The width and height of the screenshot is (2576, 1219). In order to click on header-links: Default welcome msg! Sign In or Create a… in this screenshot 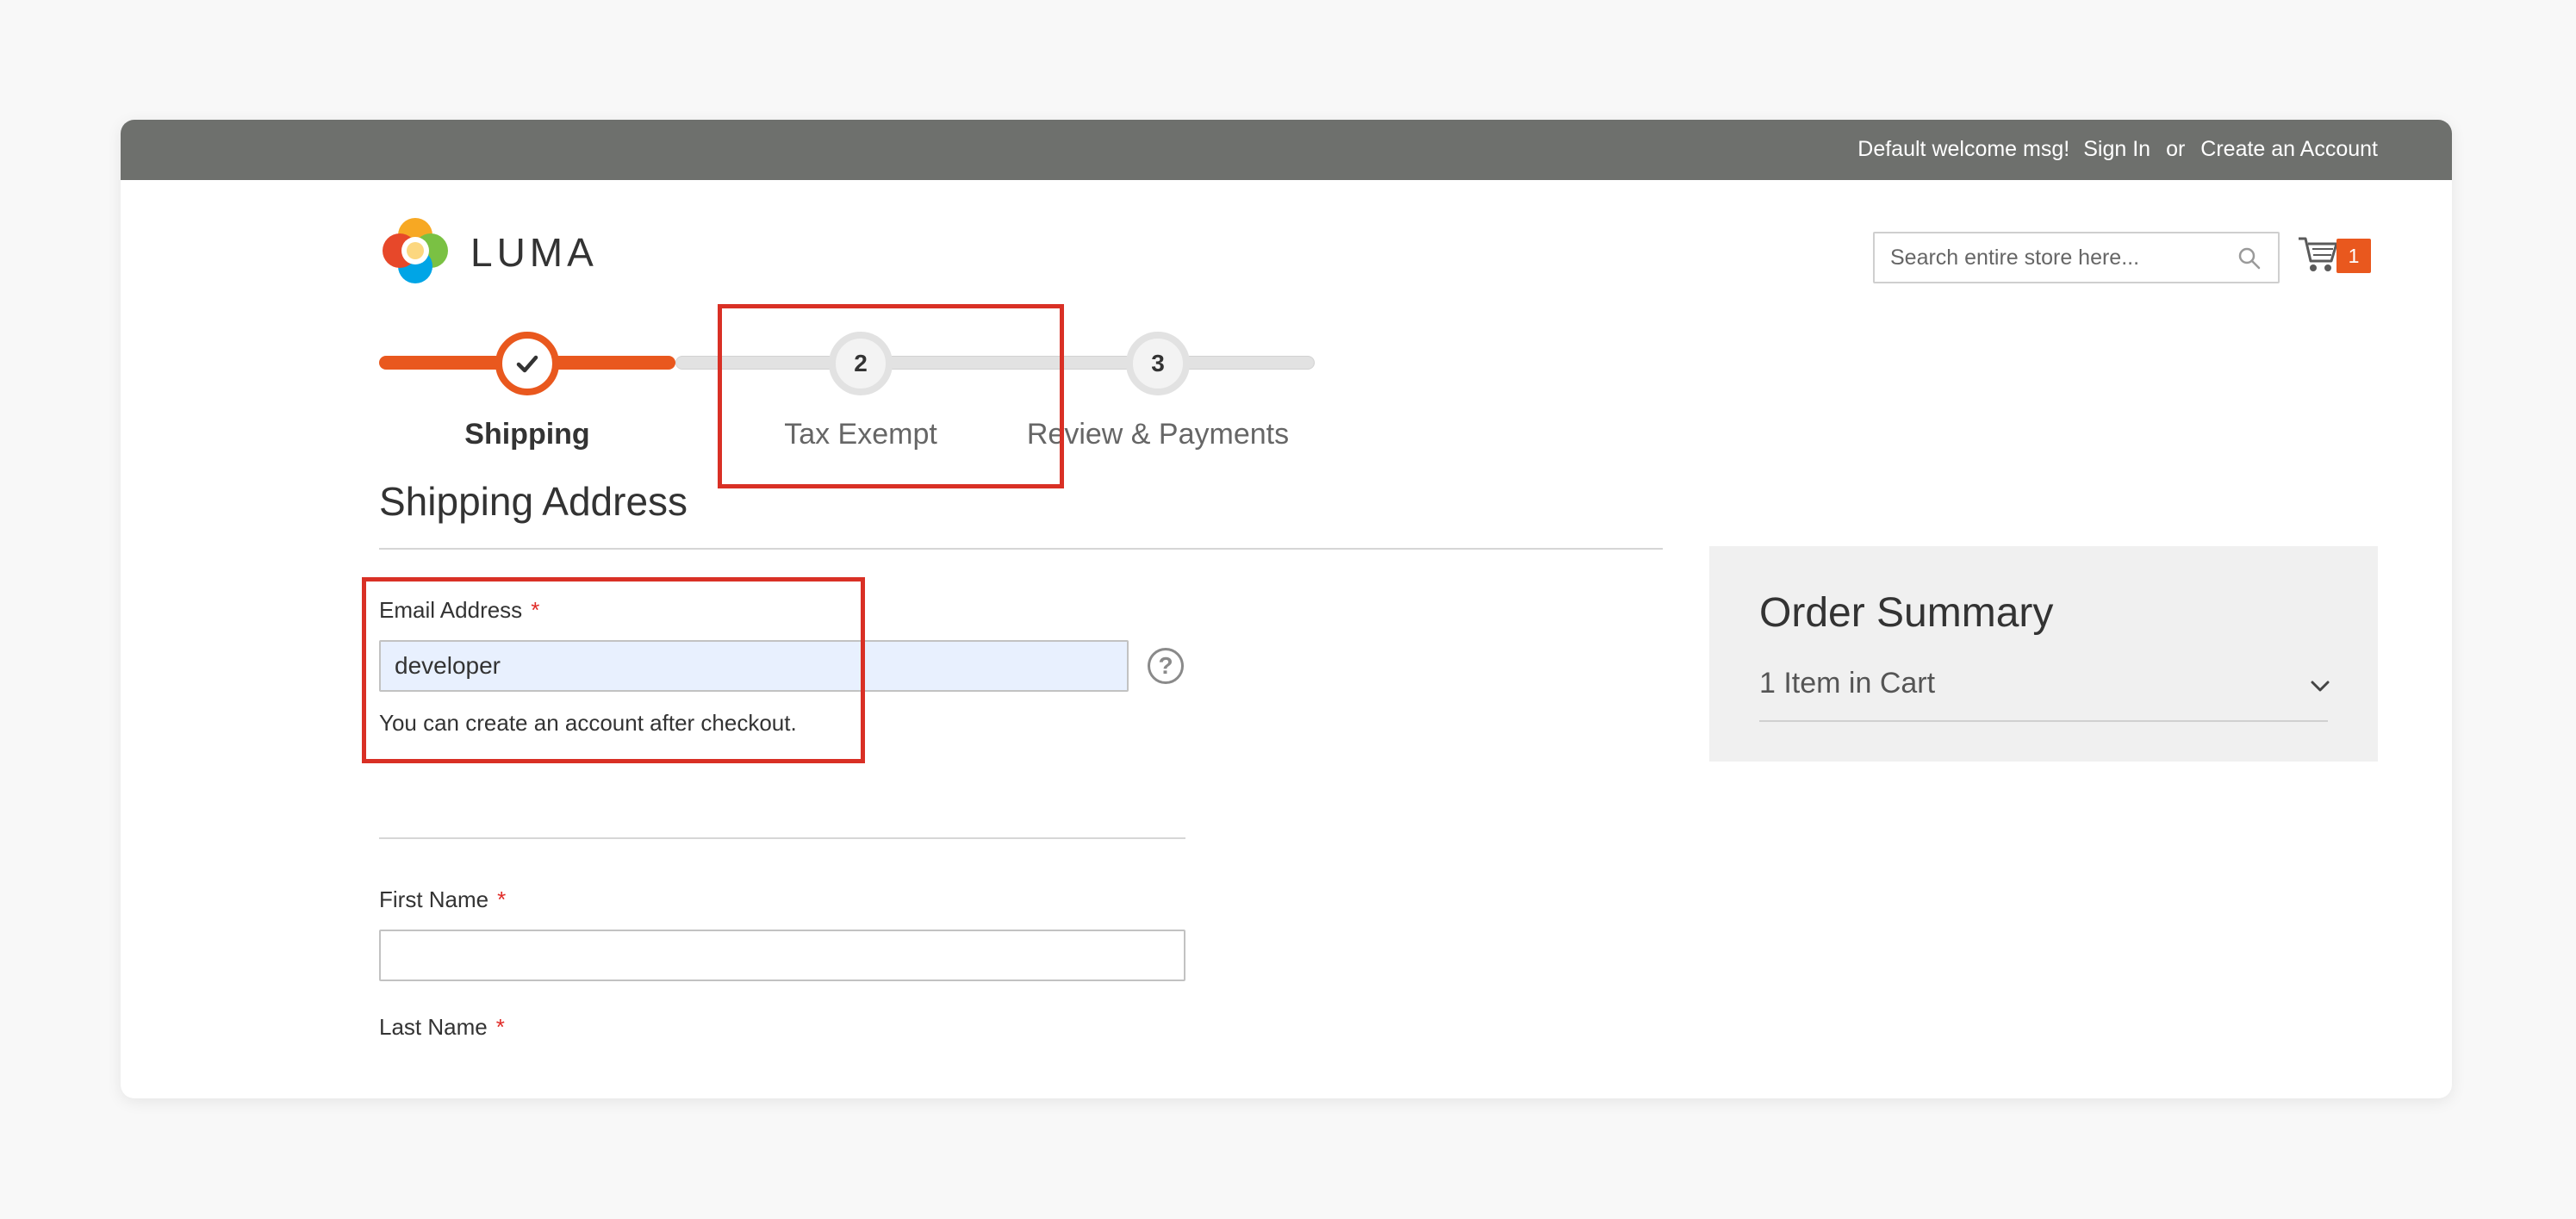, I will do `click(2117, 149)`.